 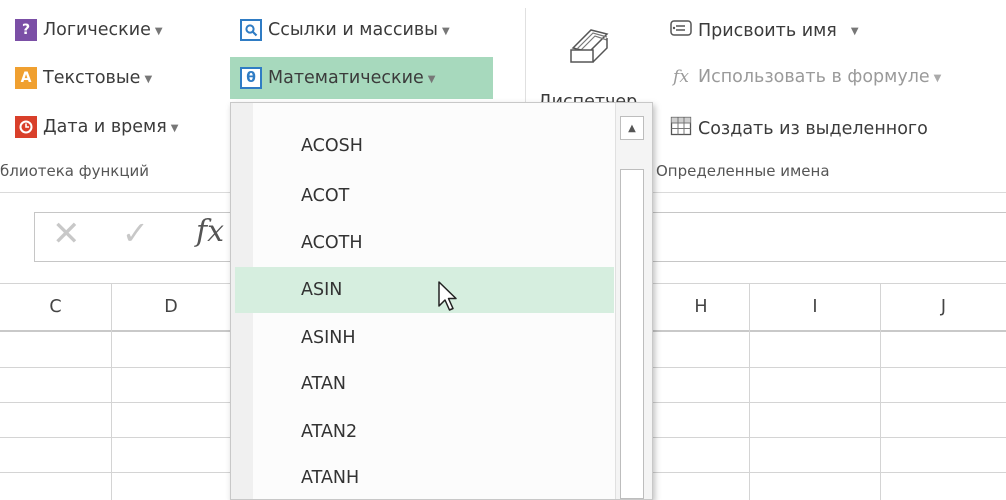 I want to click on name-tag-icon, so click(x=681, y=30).